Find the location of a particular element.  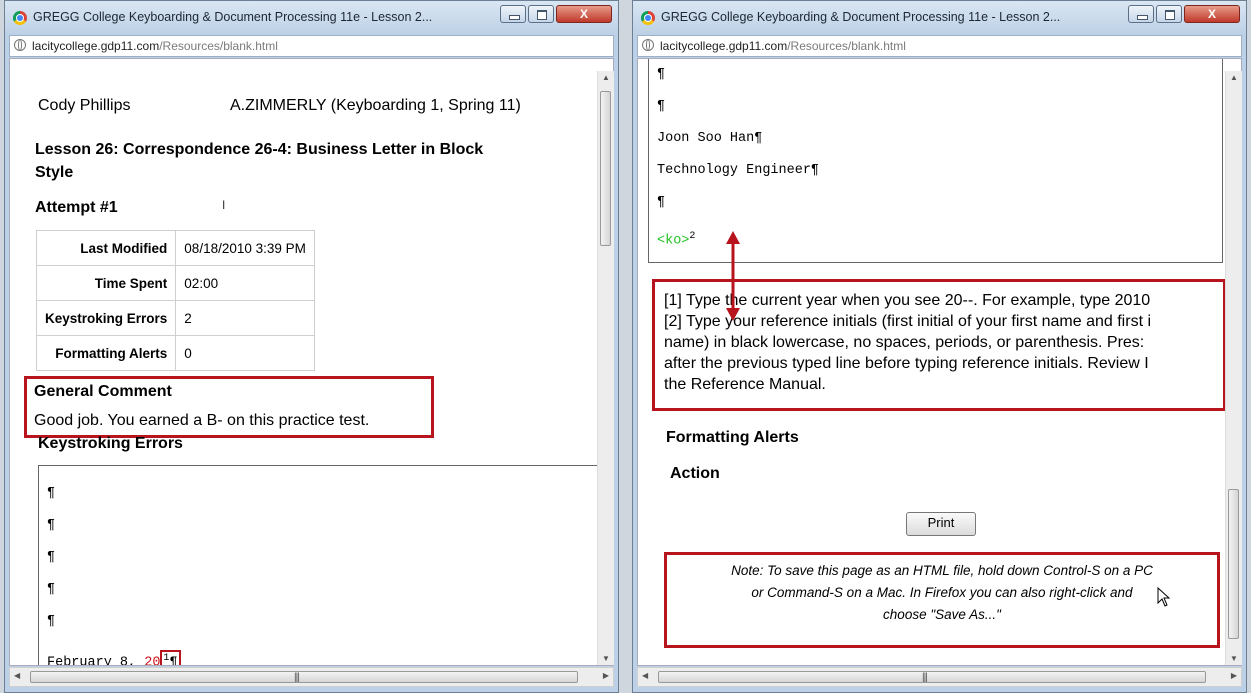

document-preview: ¶ ¶ ¶ ¶ ¶ February 8, 20 1¶ is located at coordinates (318, 565).